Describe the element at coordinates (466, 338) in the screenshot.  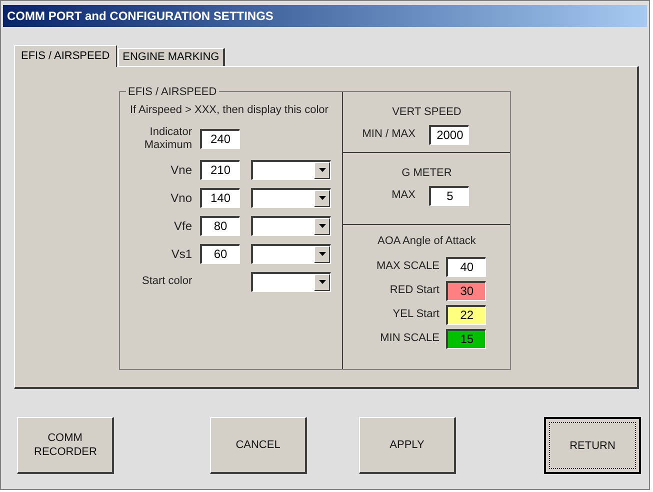
I see `input-field: 15` at that location.